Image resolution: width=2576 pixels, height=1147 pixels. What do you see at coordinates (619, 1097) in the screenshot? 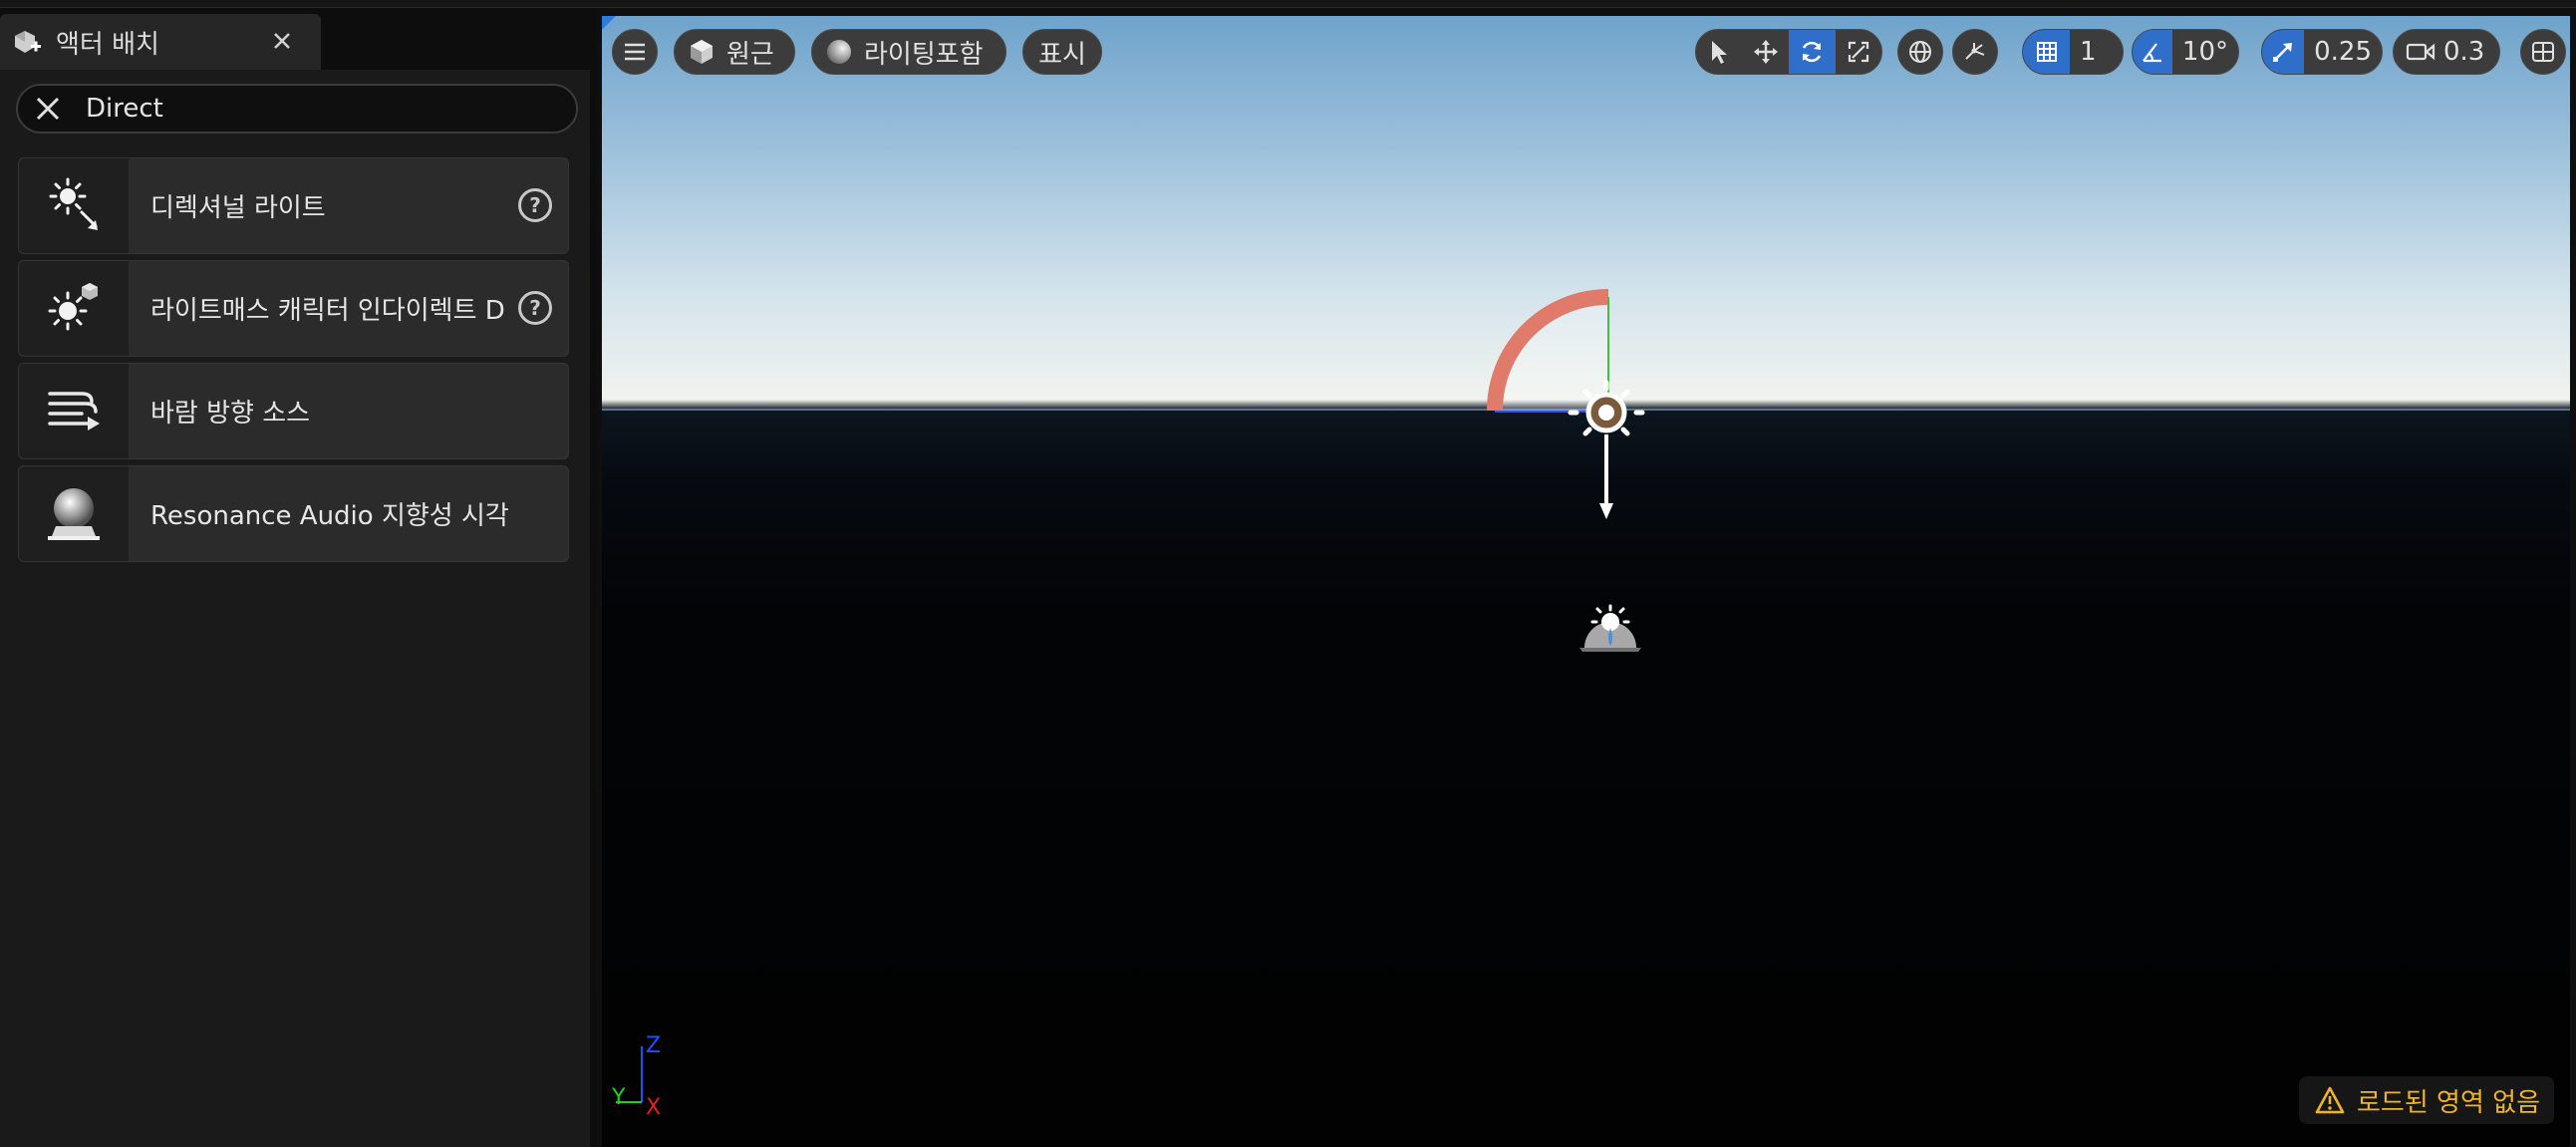
I see `axis-y-label: Y` at bounding box center [619, 1097].